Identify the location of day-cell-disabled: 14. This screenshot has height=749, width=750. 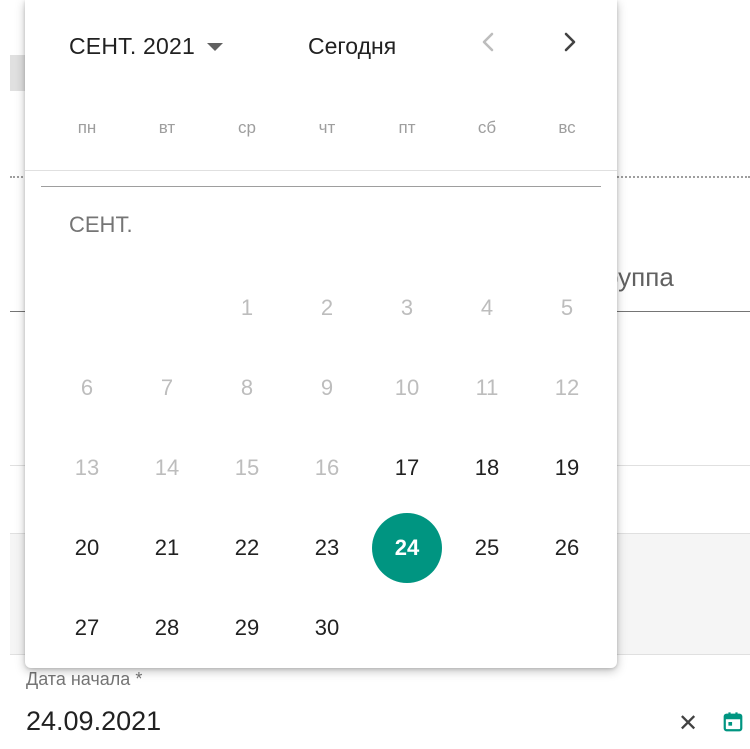
(167, 467).